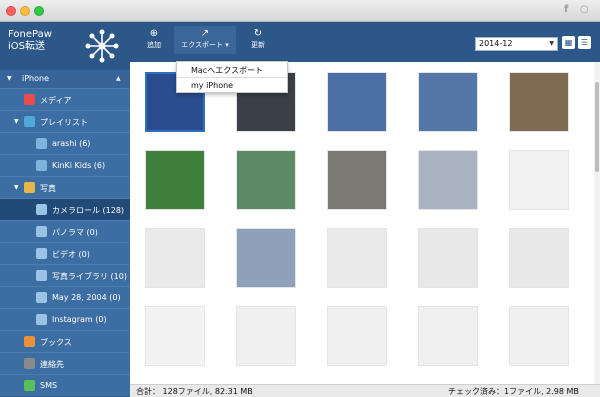 This screenshot has height=397, width=600. I want to click on sidebar-item-label: May 28, 2004 (0), so click(86, 297).